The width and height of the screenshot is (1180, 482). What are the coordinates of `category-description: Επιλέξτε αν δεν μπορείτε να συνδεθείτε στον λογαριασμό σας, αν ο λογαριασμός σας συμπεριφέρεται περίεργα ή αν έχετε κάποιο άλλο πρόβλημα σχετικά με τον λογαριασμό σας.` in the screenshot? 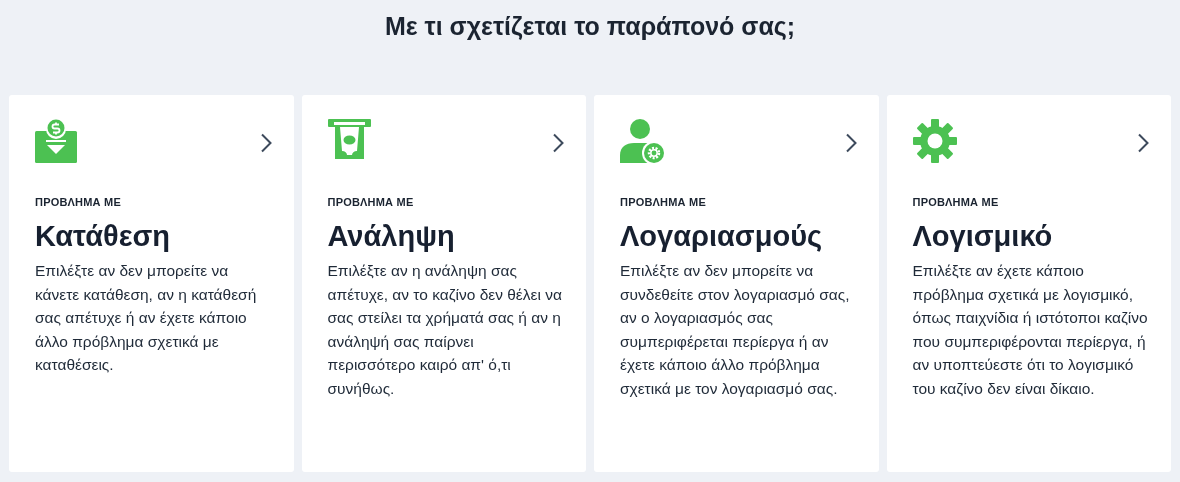 It's located at (735, 330).